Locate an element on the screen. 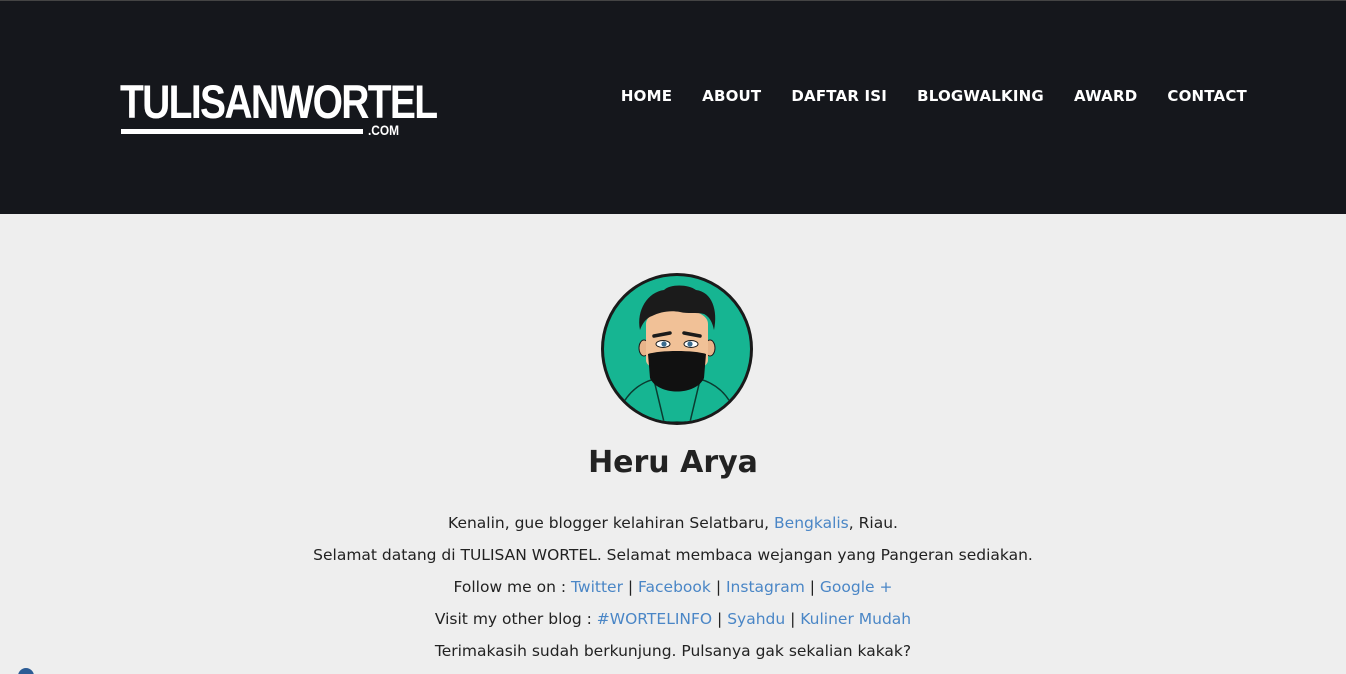  kuliner-mudah-link: Kuliner Mudah is located at coordinates (855, 619).